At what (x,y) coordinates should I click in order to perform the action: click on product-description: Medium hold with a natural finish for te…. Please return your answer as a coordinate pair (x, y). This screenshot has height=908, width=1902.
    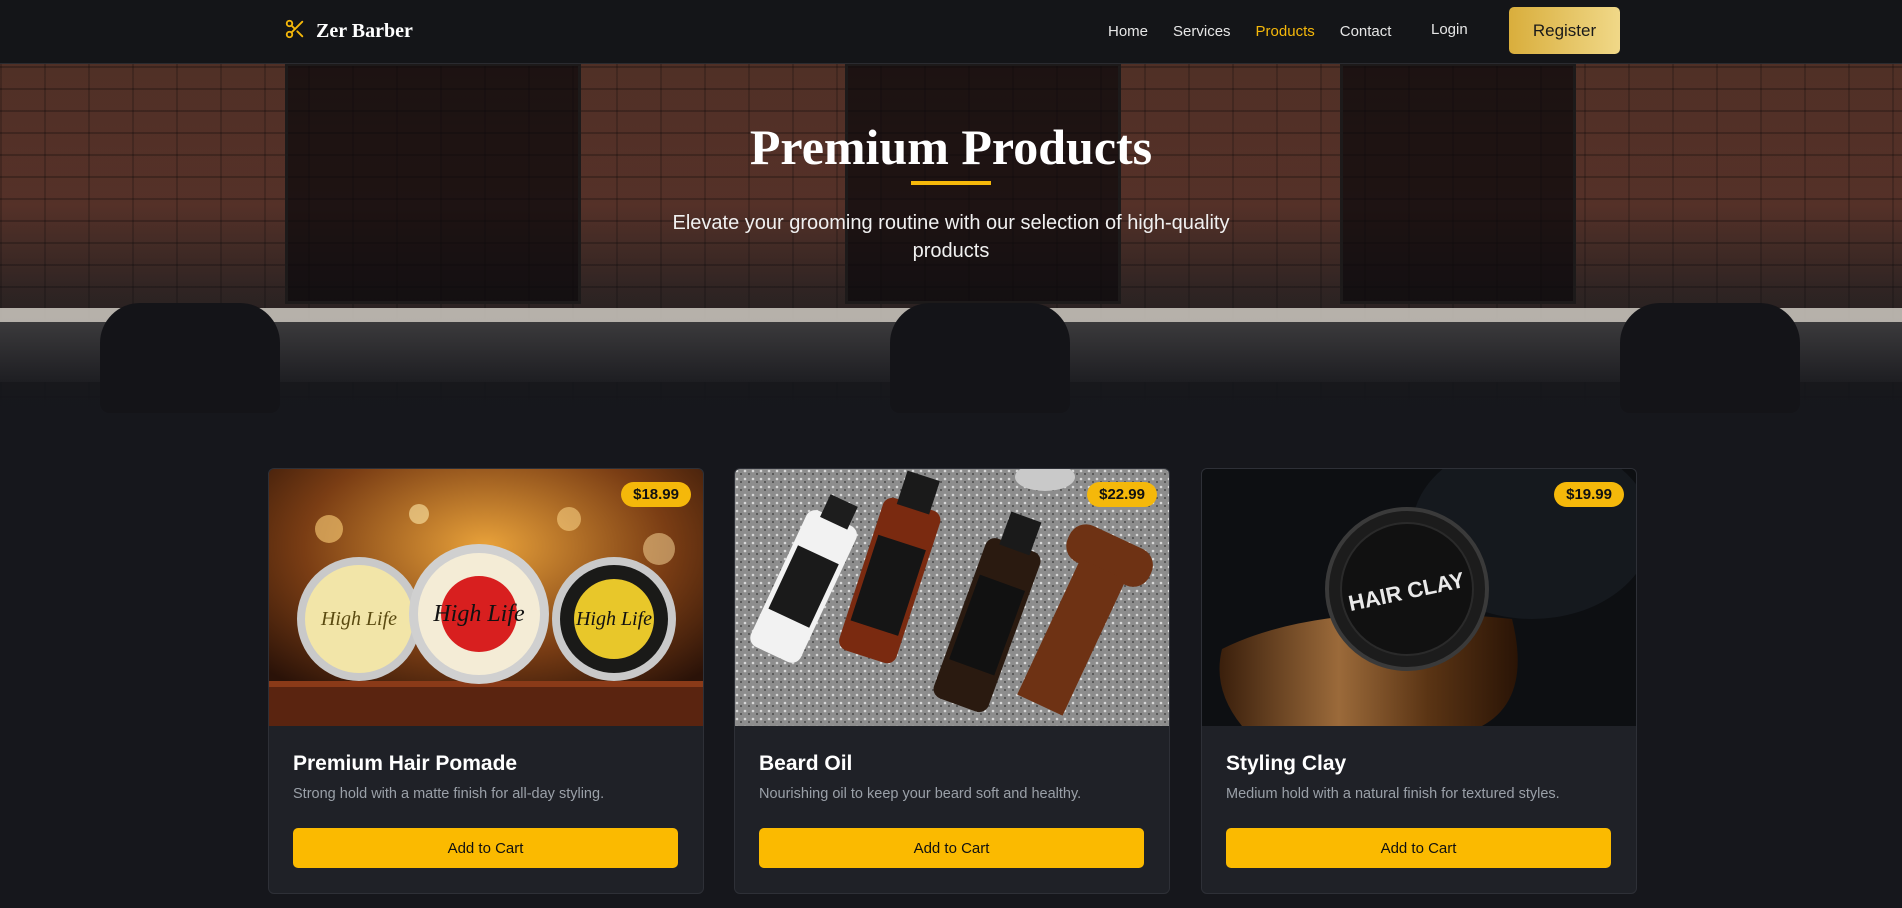
    Looking at the image, I should click on (1393, 794).